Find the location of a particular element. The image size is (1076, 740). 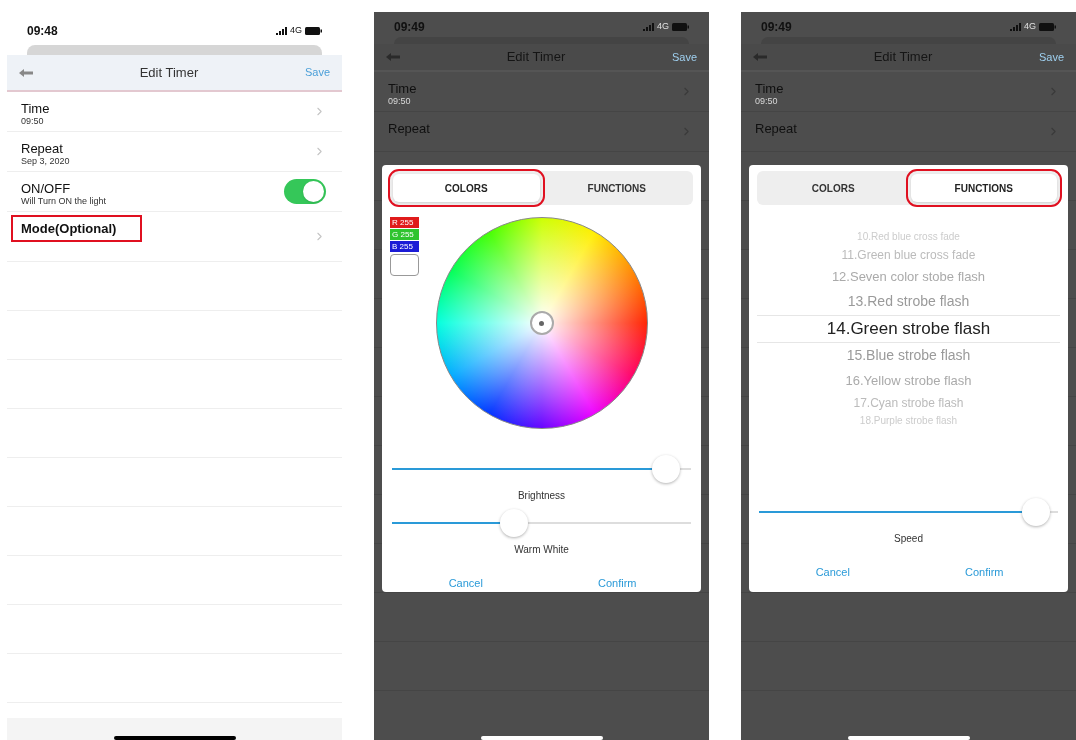

color-swatch is located at coordinates (404, 265).